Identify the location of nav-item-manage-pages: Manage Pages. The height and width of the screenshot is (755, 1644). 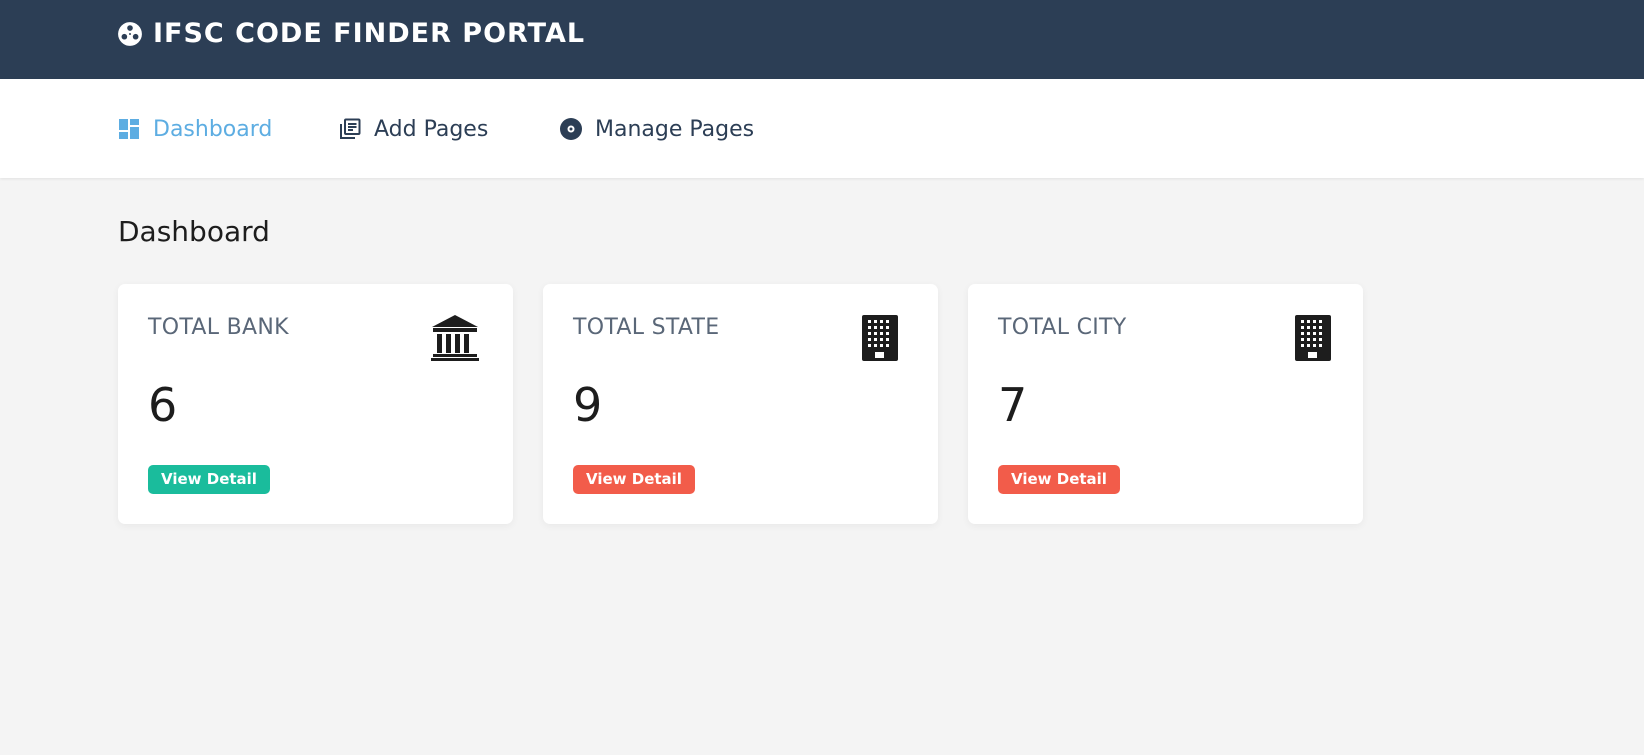
(656, 129).